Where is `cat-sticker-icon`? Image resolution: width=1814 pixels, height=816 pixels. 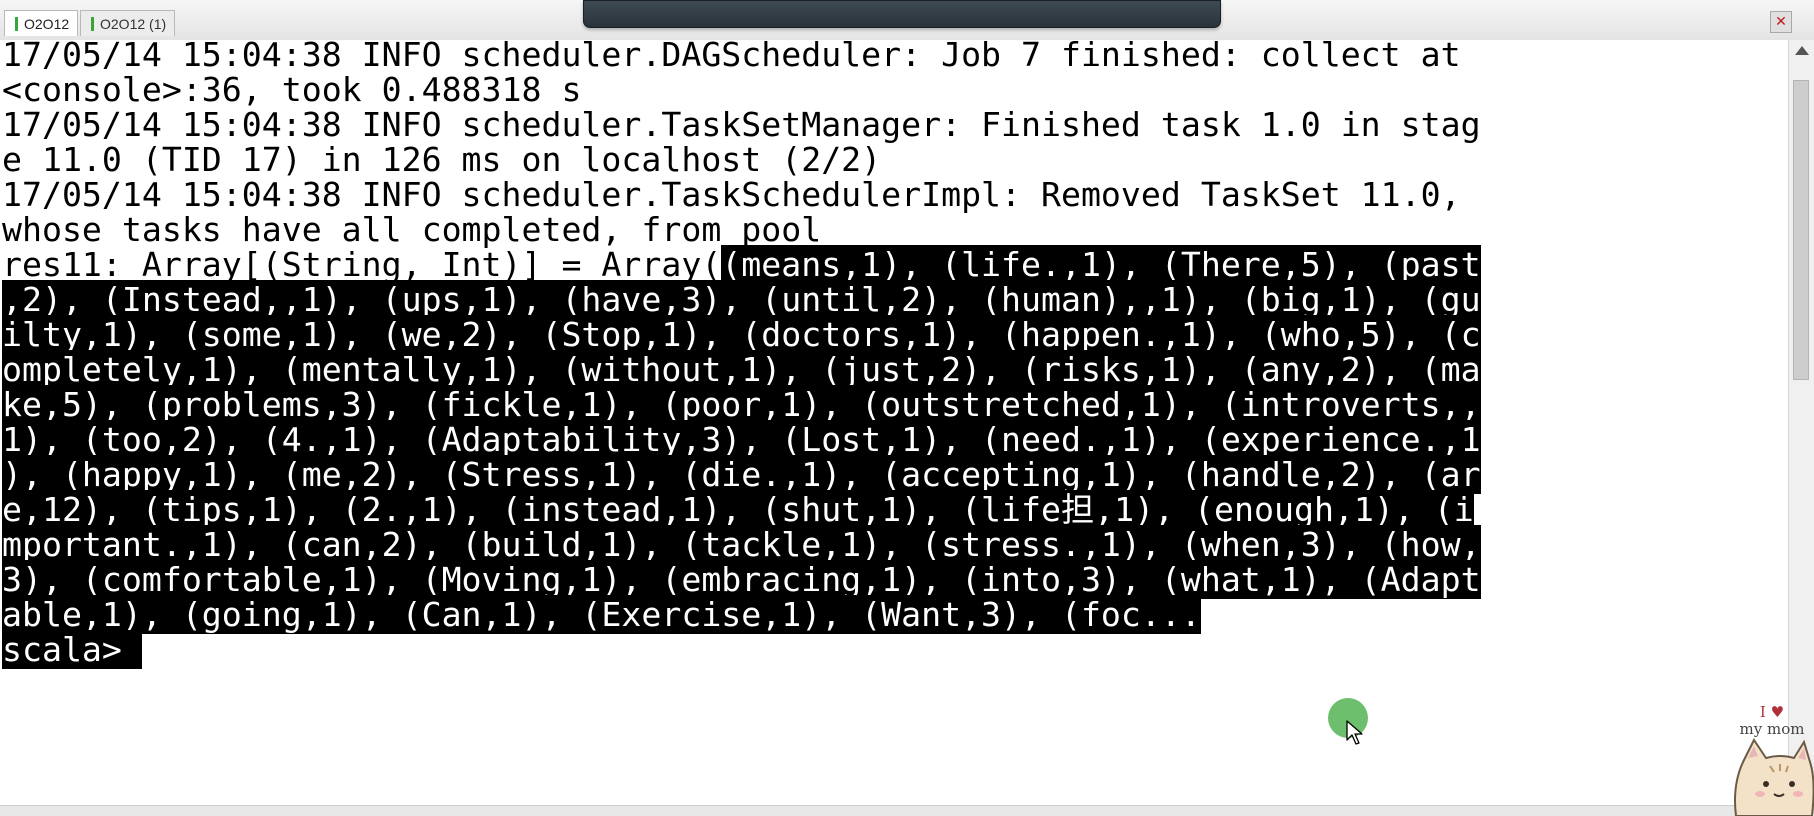 cat-sticker-icon is located at coordinates (1774, 777).